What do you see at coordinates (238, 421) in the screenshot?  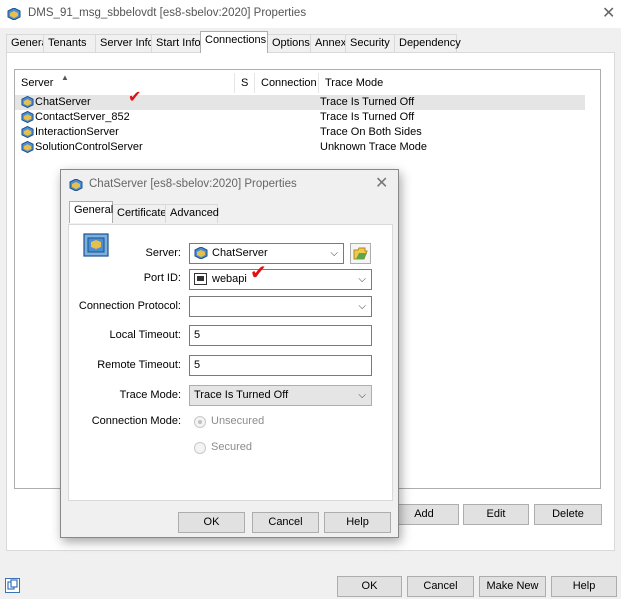 I see `unsecured-label: Unsecured` at bounding box center [238, 421].